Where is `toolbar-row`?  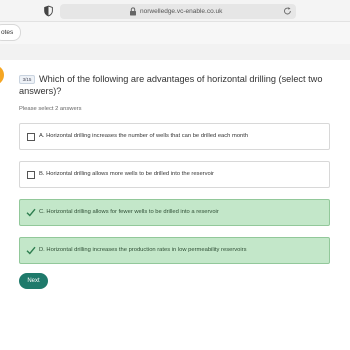 toolbar-row is located at coordinates (175, 33).